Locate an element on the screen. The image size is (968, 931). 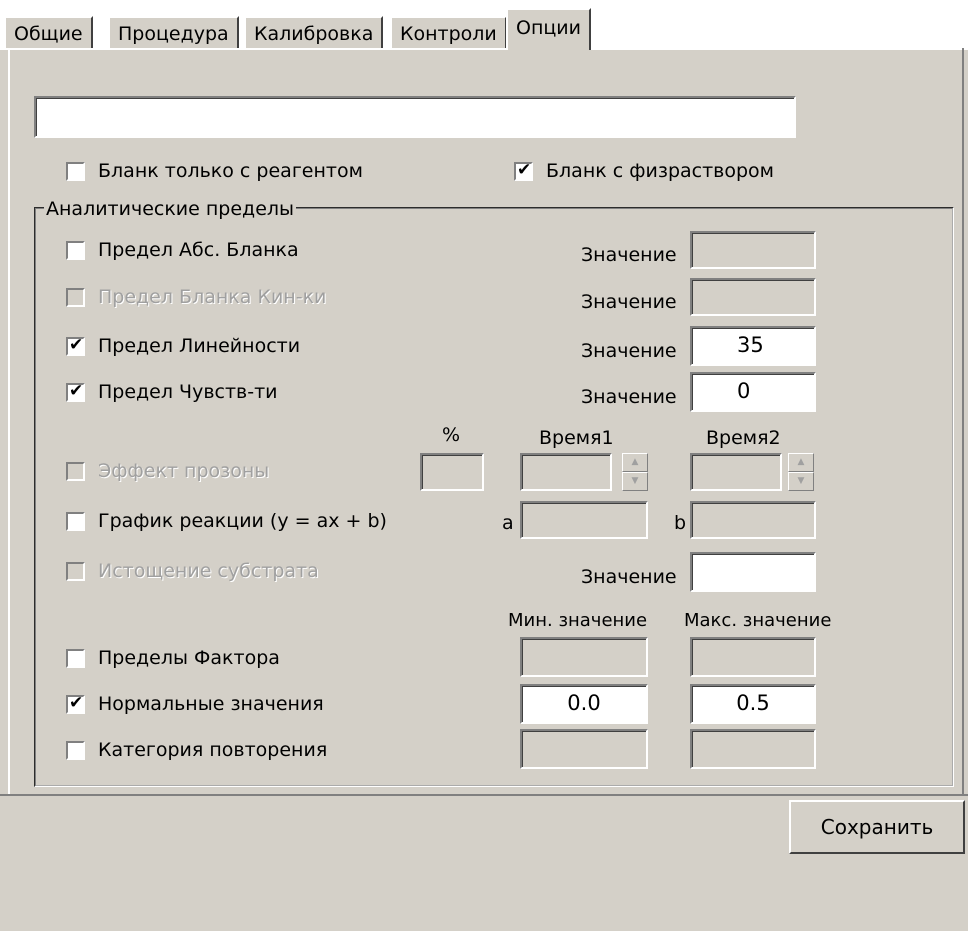
percent-header: % is located at coordinates (451, 435).